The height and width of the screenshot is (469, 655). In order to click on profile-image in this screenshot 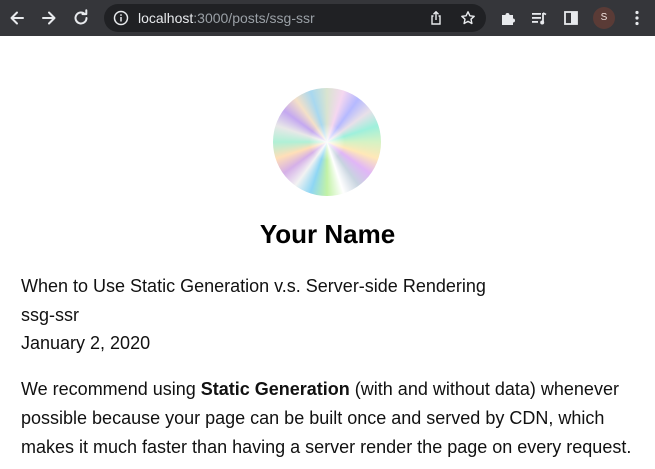, I will do `click(327, 142)`.